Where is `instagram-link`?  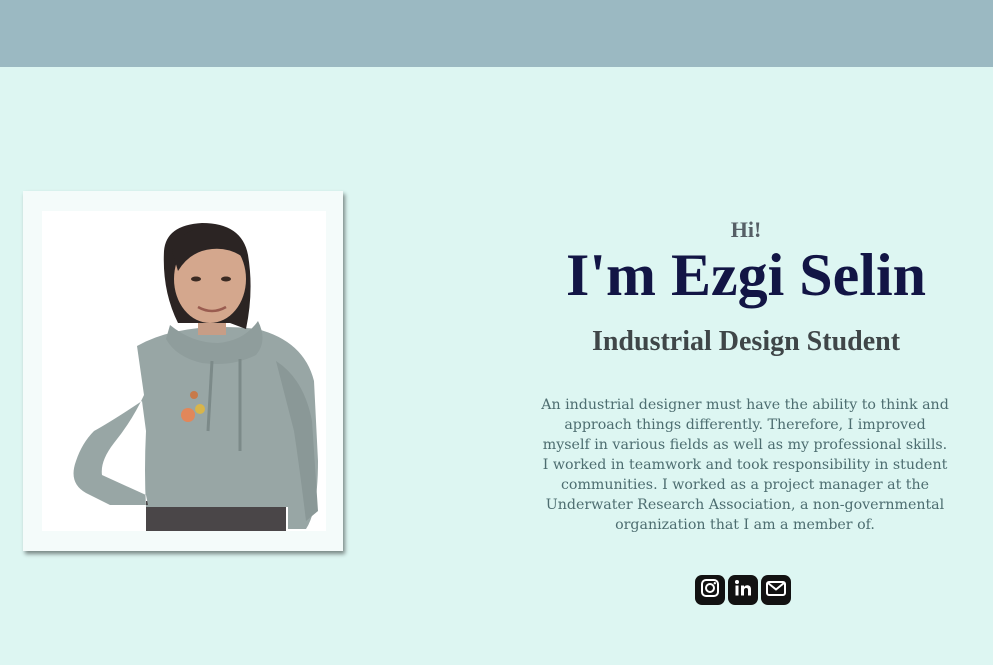 instagram-link is located at coordinates (710, 590).